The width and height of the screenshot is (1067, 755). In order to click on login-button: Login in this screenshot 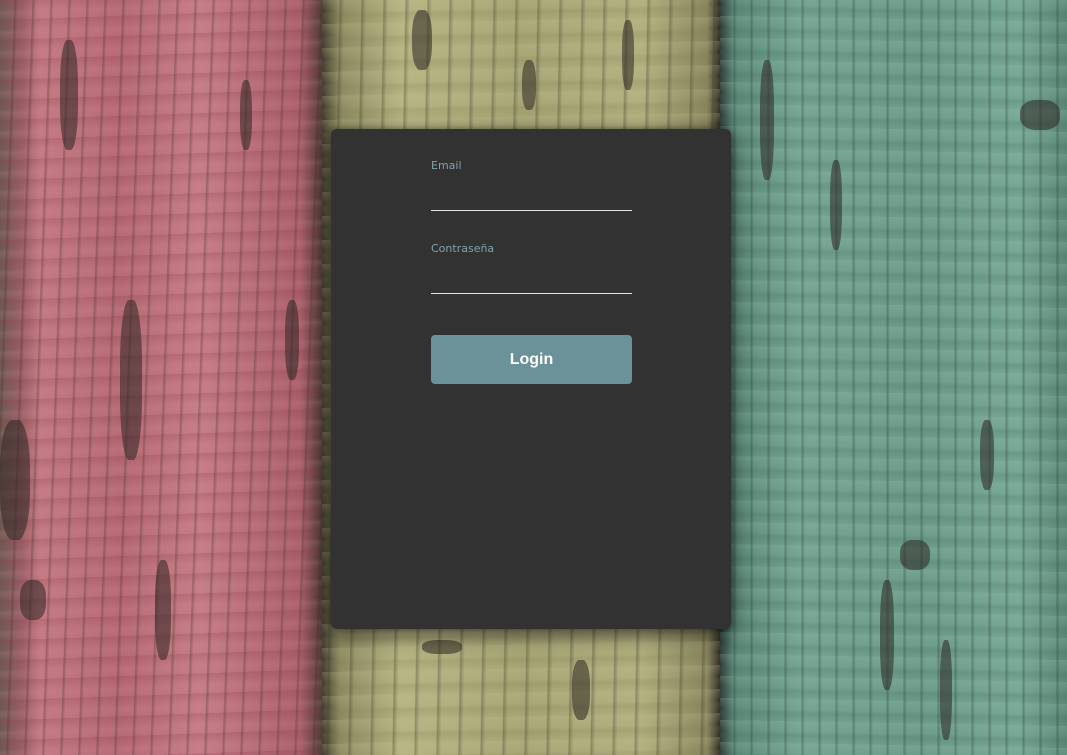, I will do `click(531, 359)`.